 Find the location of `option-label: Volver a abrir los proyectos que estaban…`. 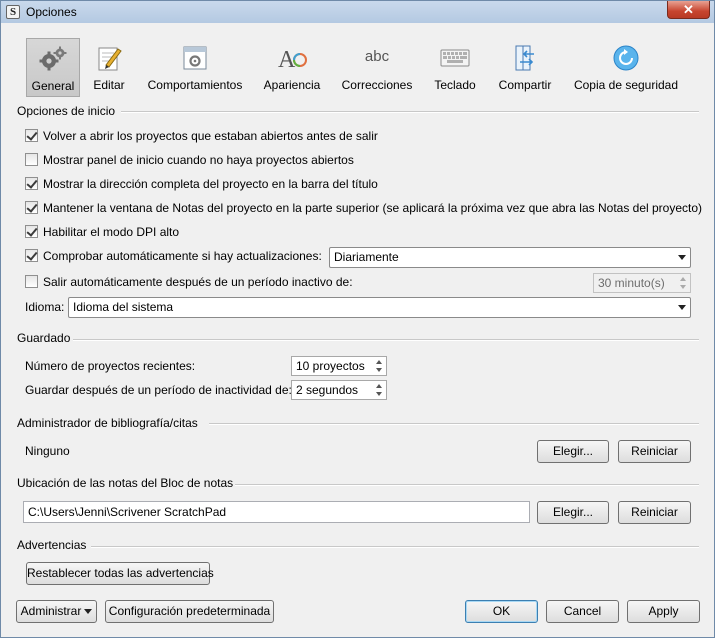

option-label: Volver a abrir los proyectos que estaban… is located at coordinates (210, 136).